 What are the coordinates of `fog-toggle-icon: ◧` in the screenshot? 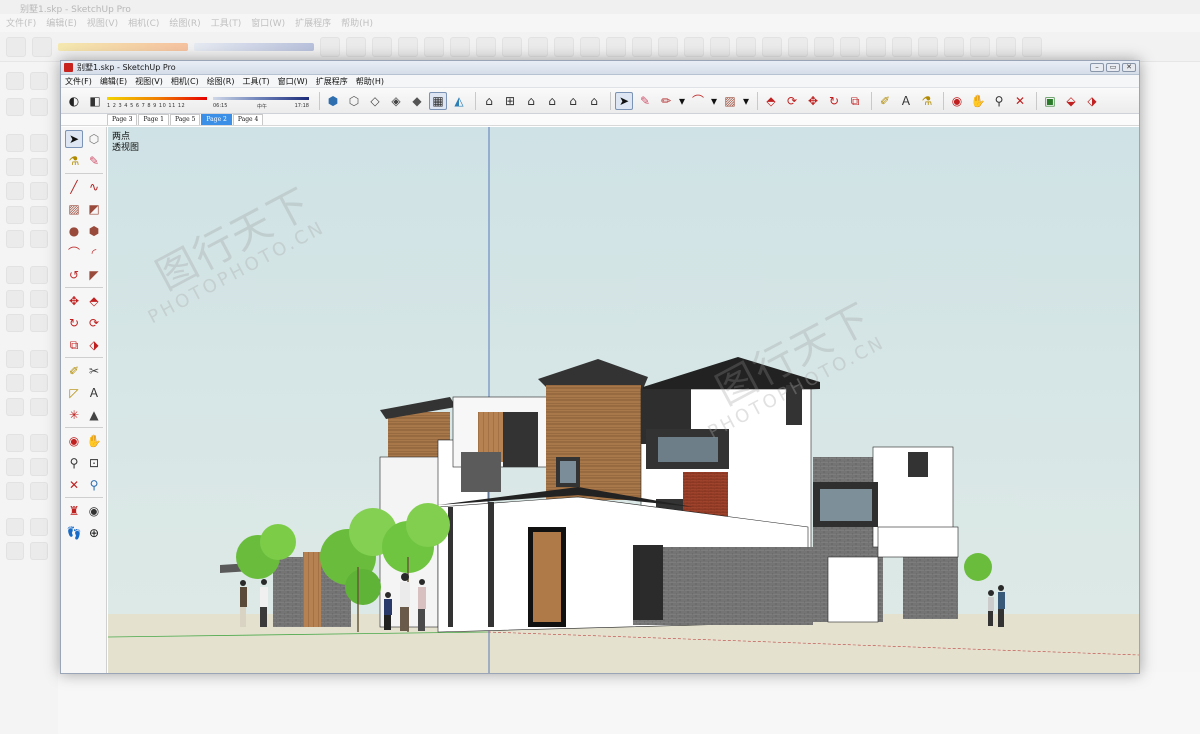 It's located at (95, 101).